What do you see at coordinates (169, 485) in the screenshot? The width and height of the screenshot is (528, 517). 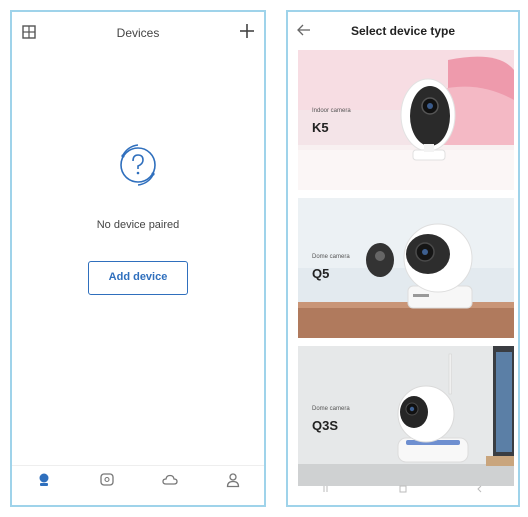 I see `nav-item-cloud` at bounding box center [169, 485].